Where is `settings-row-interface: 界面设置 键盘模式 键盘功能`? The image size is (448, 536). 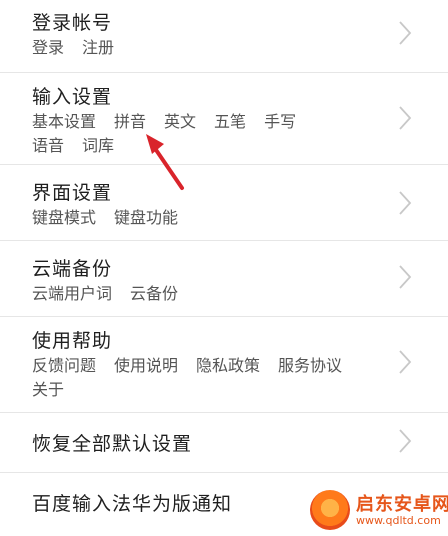 settings-row-interface: 界面设置 键盘模式 键盘功能 is located at coordinates (224, 202).